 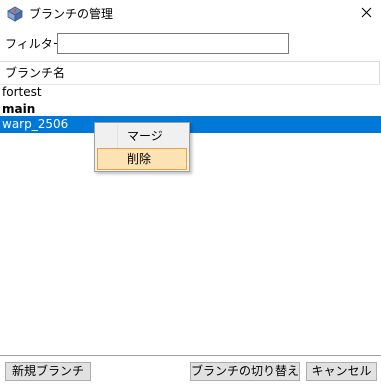 I want to click on menu-item-delete: 削除, so click(x=142, y=159).